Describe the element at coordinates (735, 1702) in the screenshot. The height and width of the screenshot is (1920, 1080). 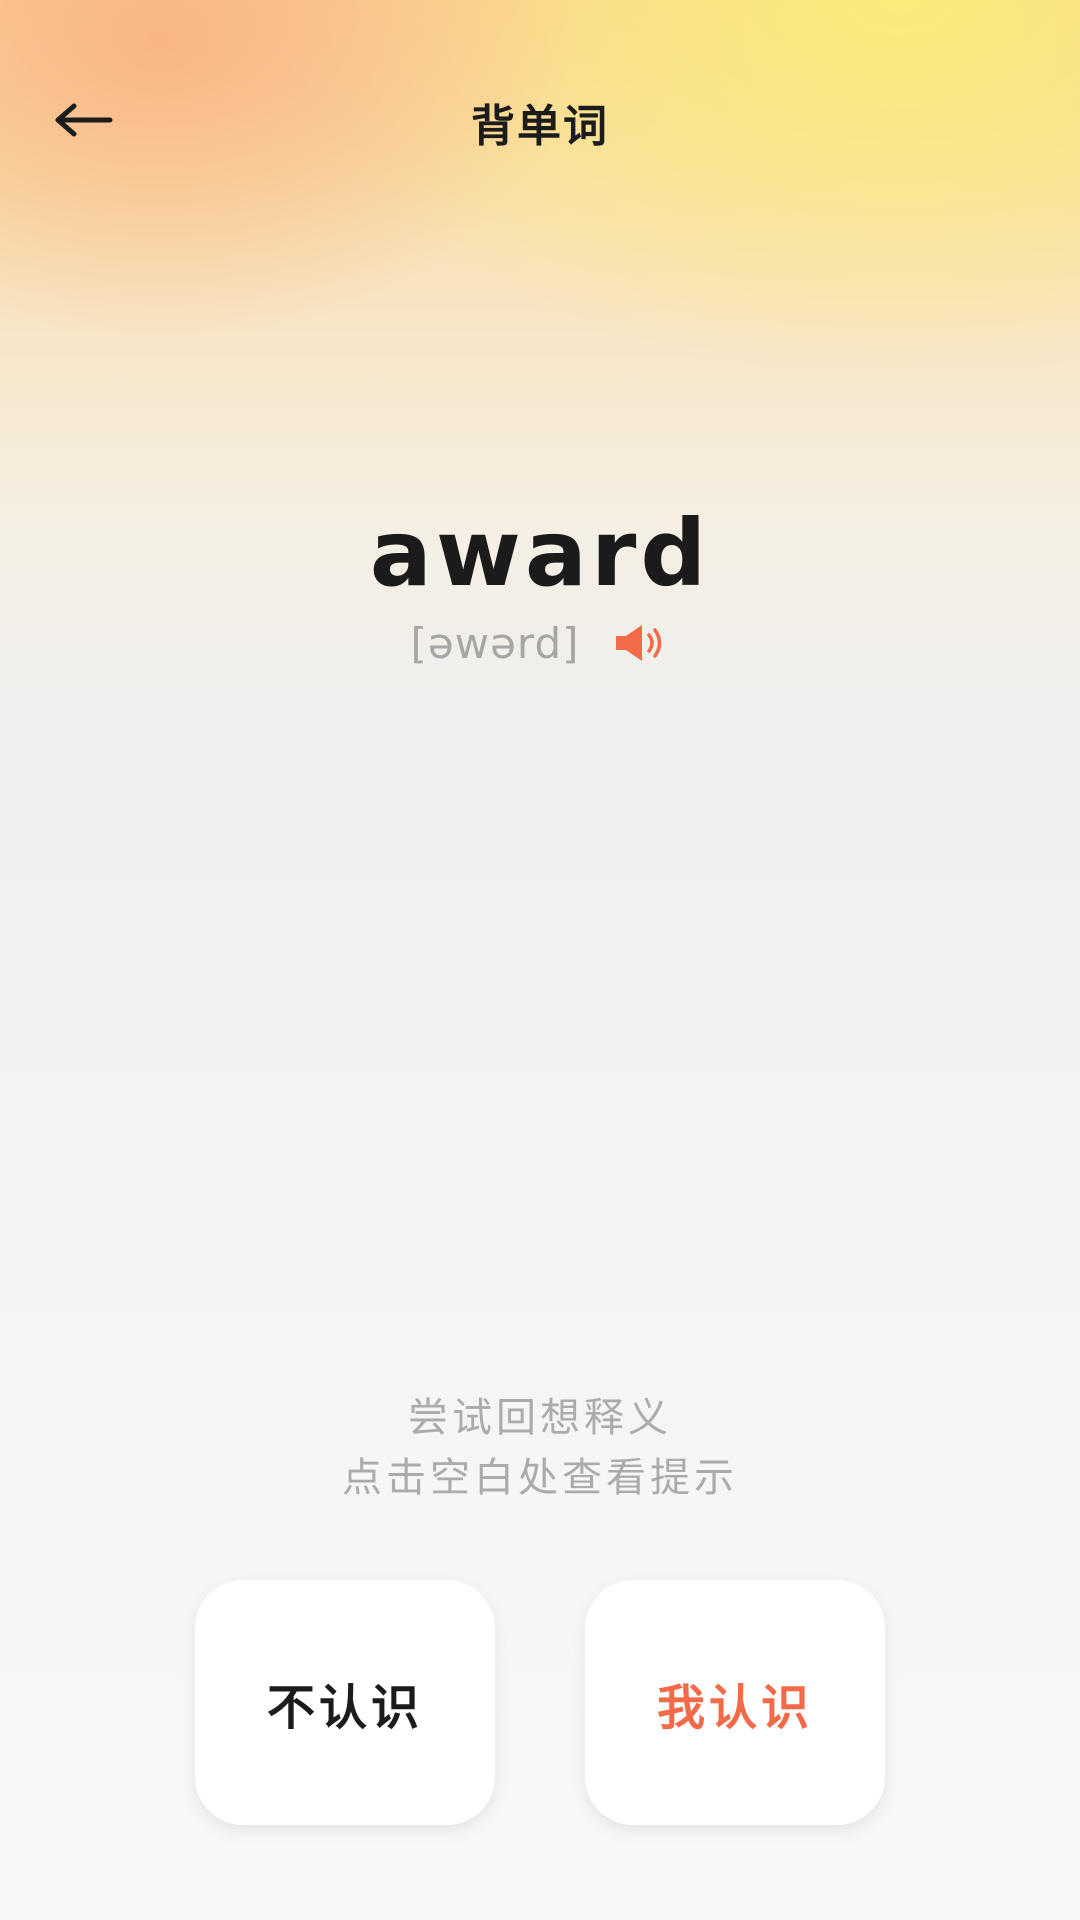
I see `know-button: 我认识` at that location.